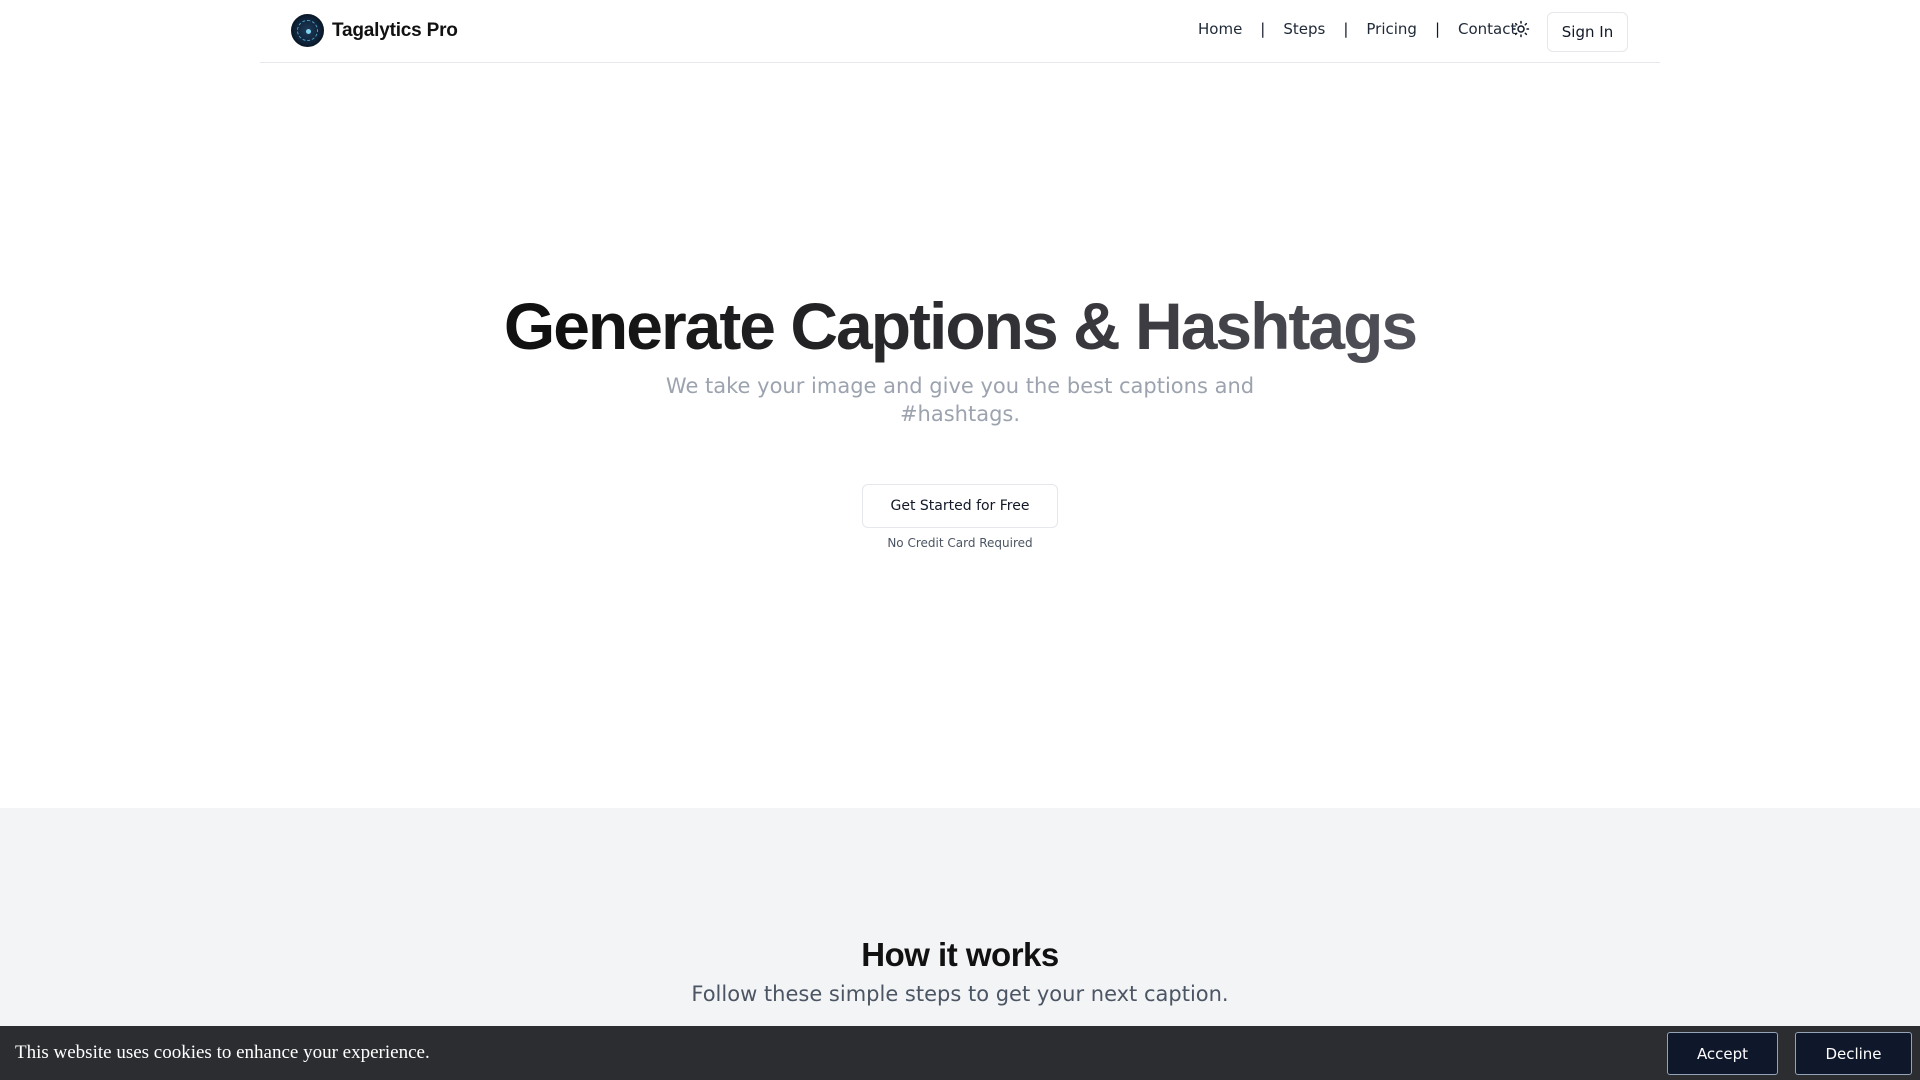  What do you see at coordinates (960, 954) in the screenshot?
I see `how-it-works-title: How it works` at bounding box center [960, 954].